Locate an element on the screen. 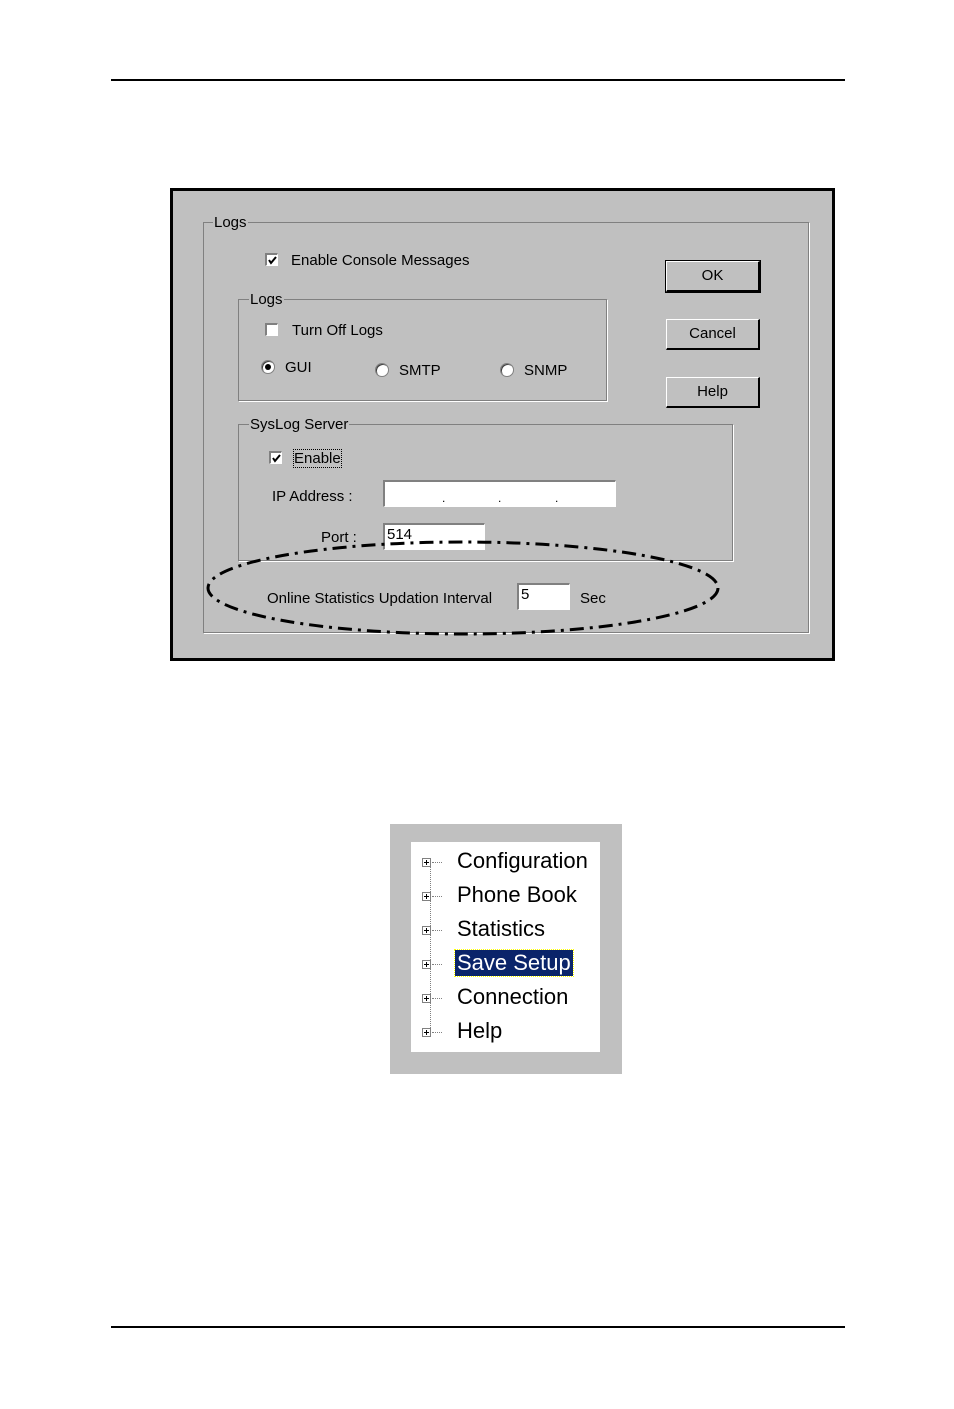 The image size is (954, 1409). enable-console-checkbox is located at coordinates (271, 259).